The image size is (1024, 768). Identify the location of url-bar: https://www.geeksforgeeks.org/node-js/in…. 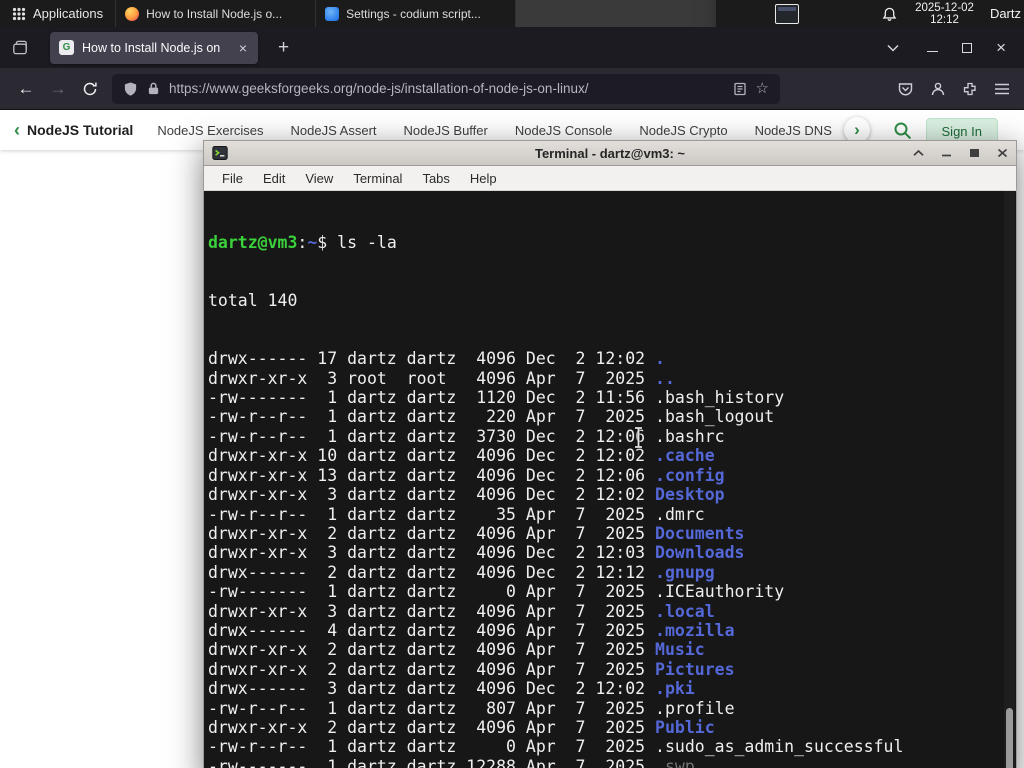
(446, 88).